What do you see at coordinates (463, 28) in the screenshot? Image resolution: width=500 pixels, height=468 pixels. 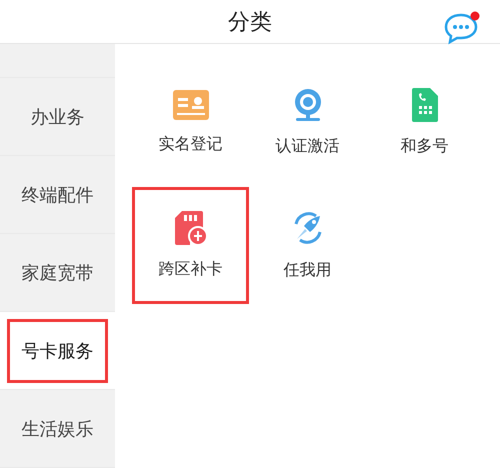 I see `chat-icon` at bounding box center [463, 28].